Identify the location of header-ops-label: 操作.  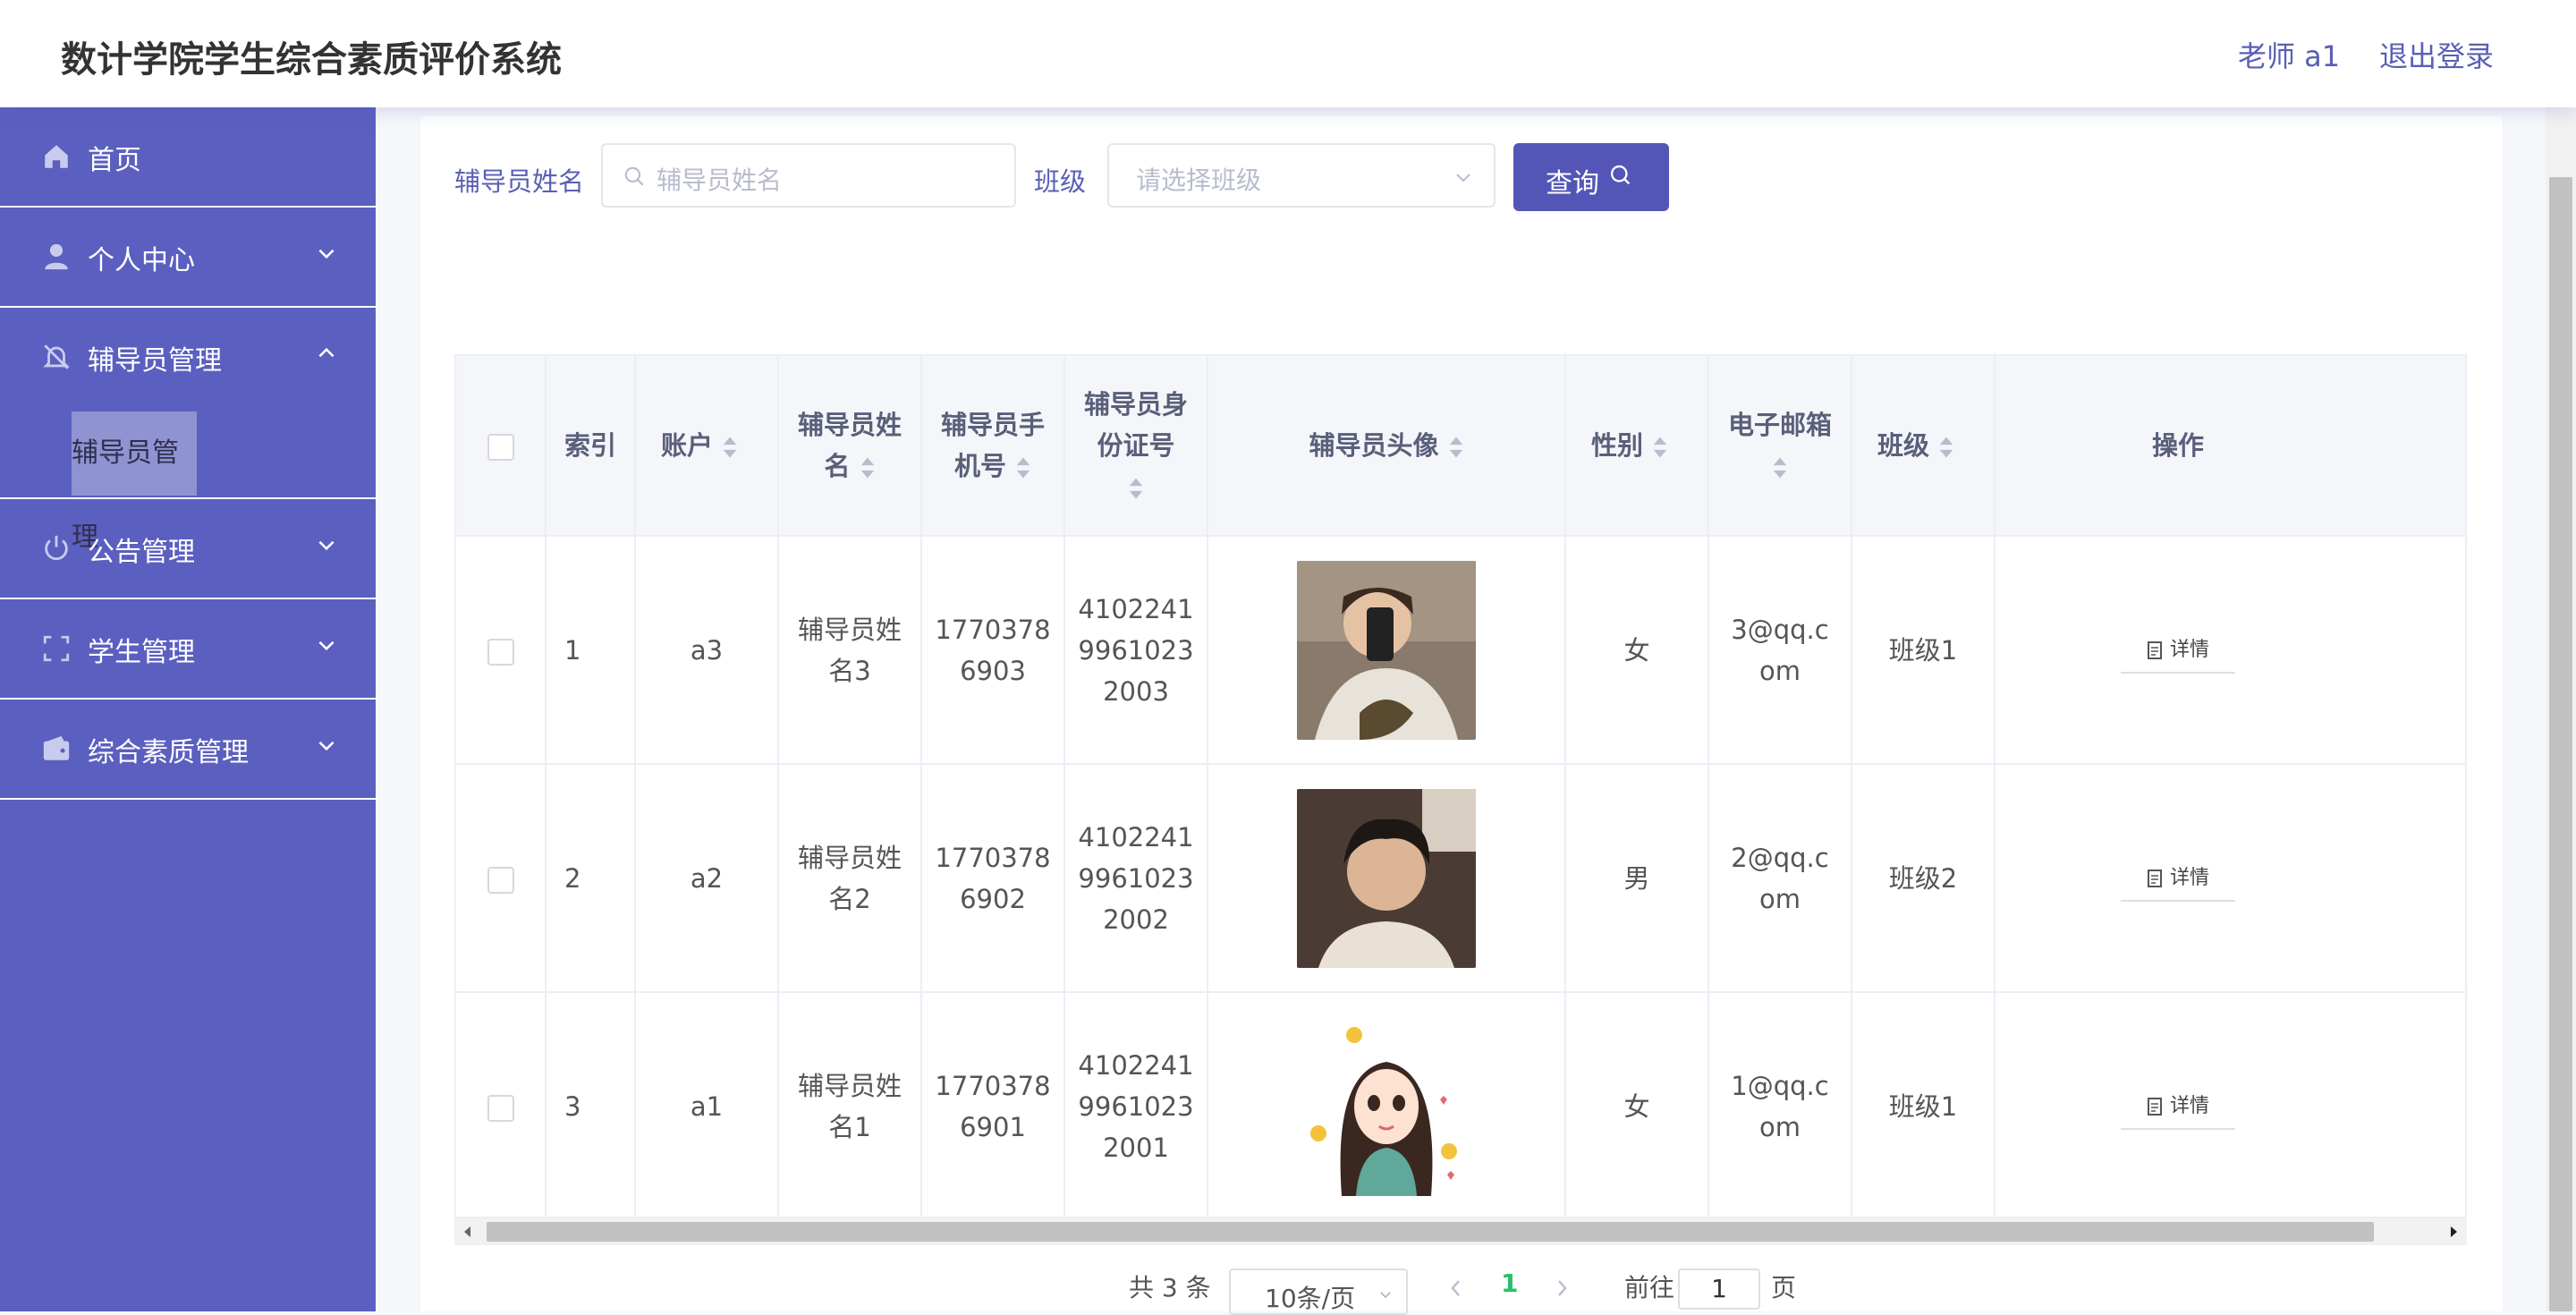
(2177, 445).